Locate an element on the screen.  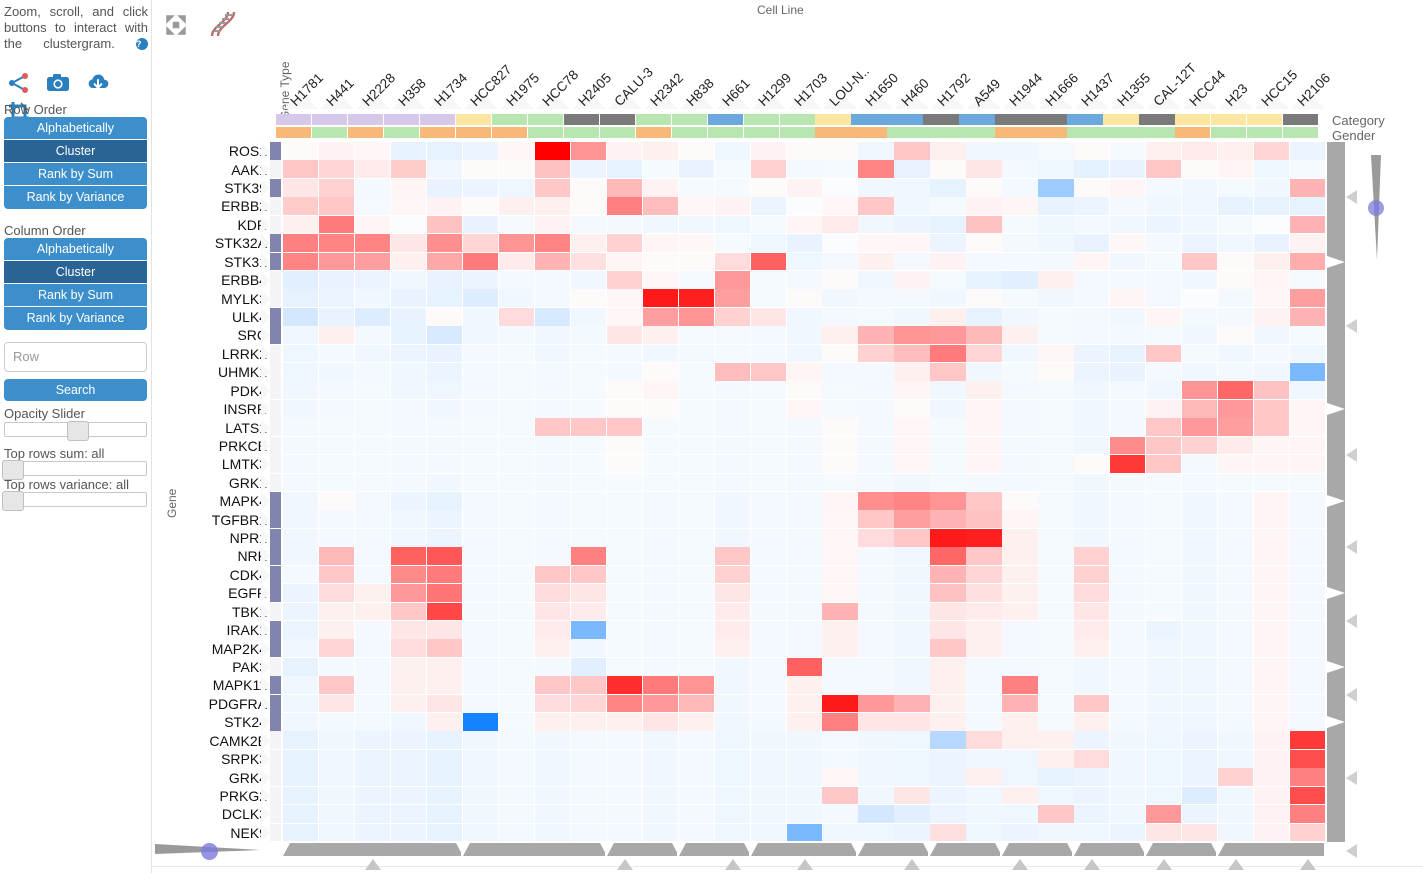
row-zoom-slider-handle is located at coordinates (1376, 208).